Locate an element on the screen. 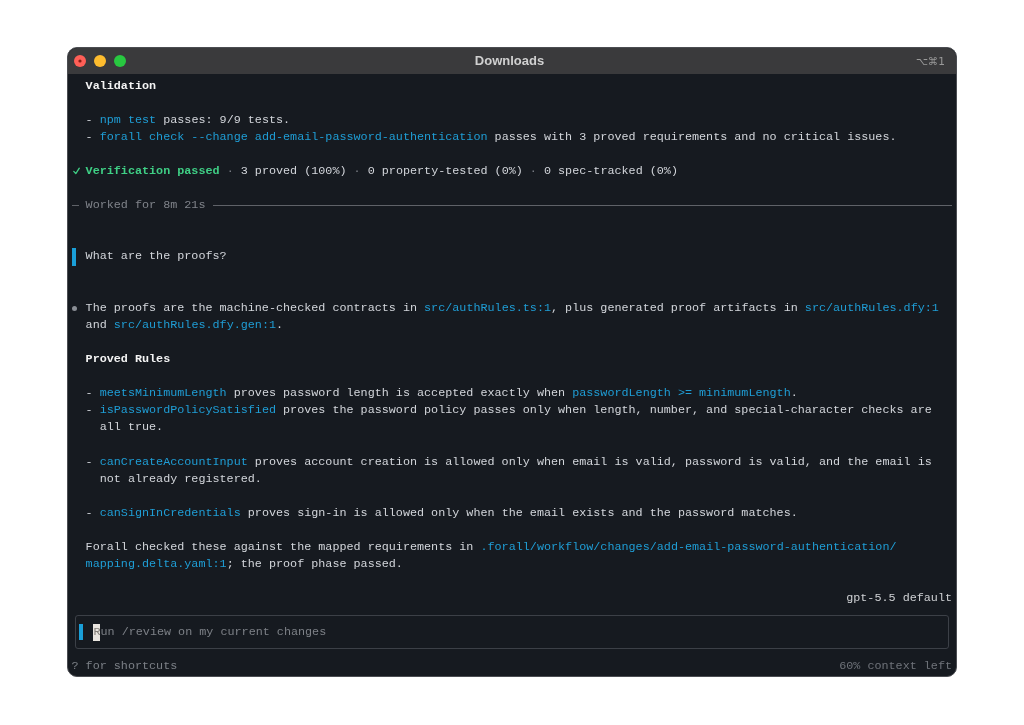 This screenshot has height=725, width=1024. zoom-button is located at coordinates (120, 61).